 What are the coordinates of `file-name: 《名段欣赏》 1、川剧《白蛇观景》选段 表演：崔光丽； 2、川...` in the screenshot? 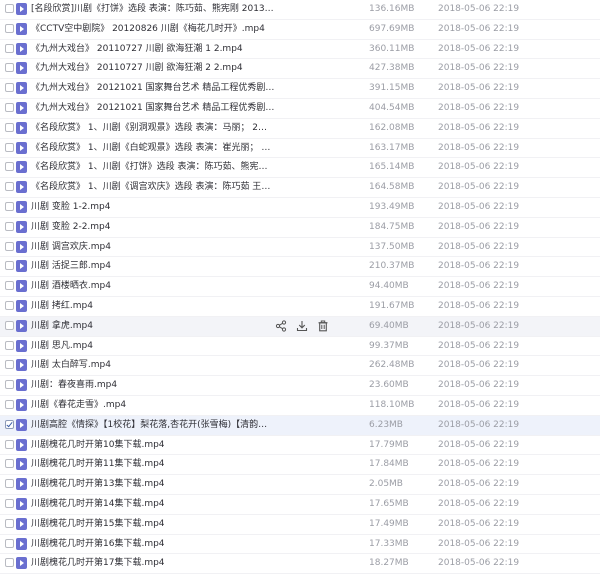 It's located at (153, 148).